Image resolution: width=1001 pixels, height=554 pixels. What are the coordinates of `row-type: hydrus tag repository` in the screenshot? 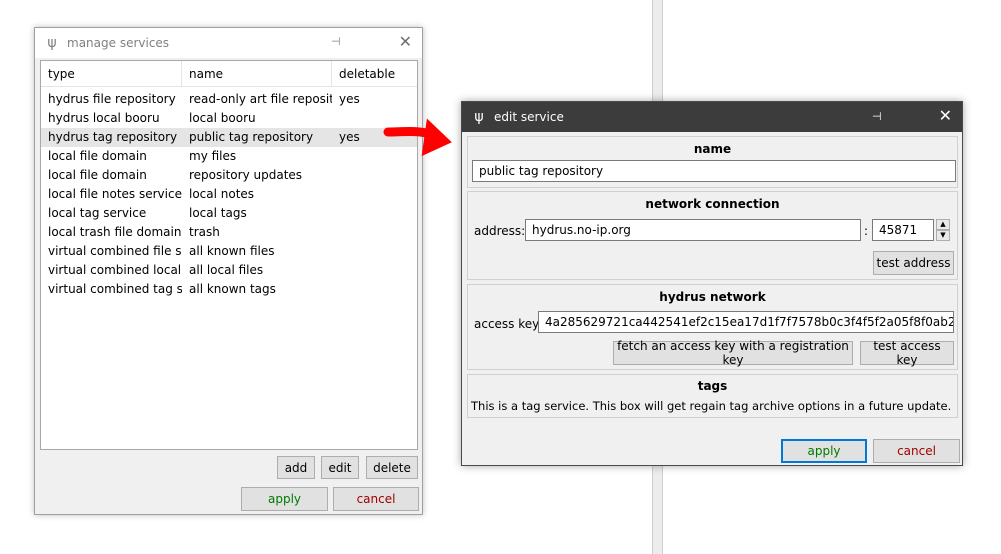 It's located at (113, 137).